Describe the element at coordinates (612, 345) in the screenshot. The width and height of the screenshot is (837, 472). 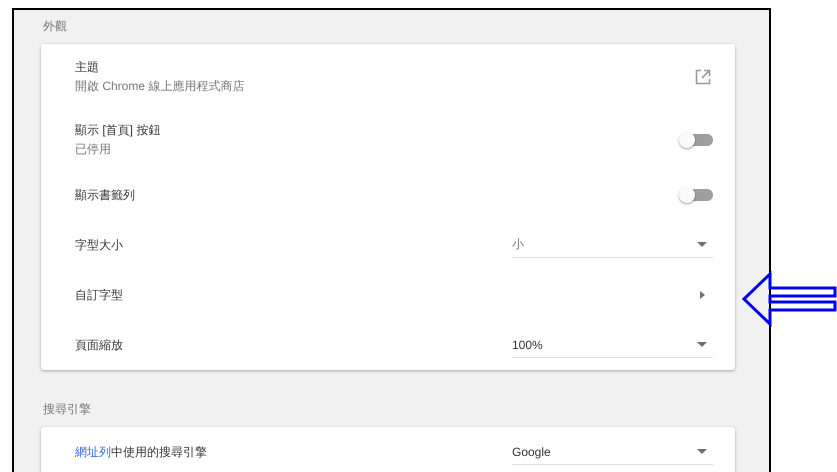
I see `dropdown: 100%` at that location.